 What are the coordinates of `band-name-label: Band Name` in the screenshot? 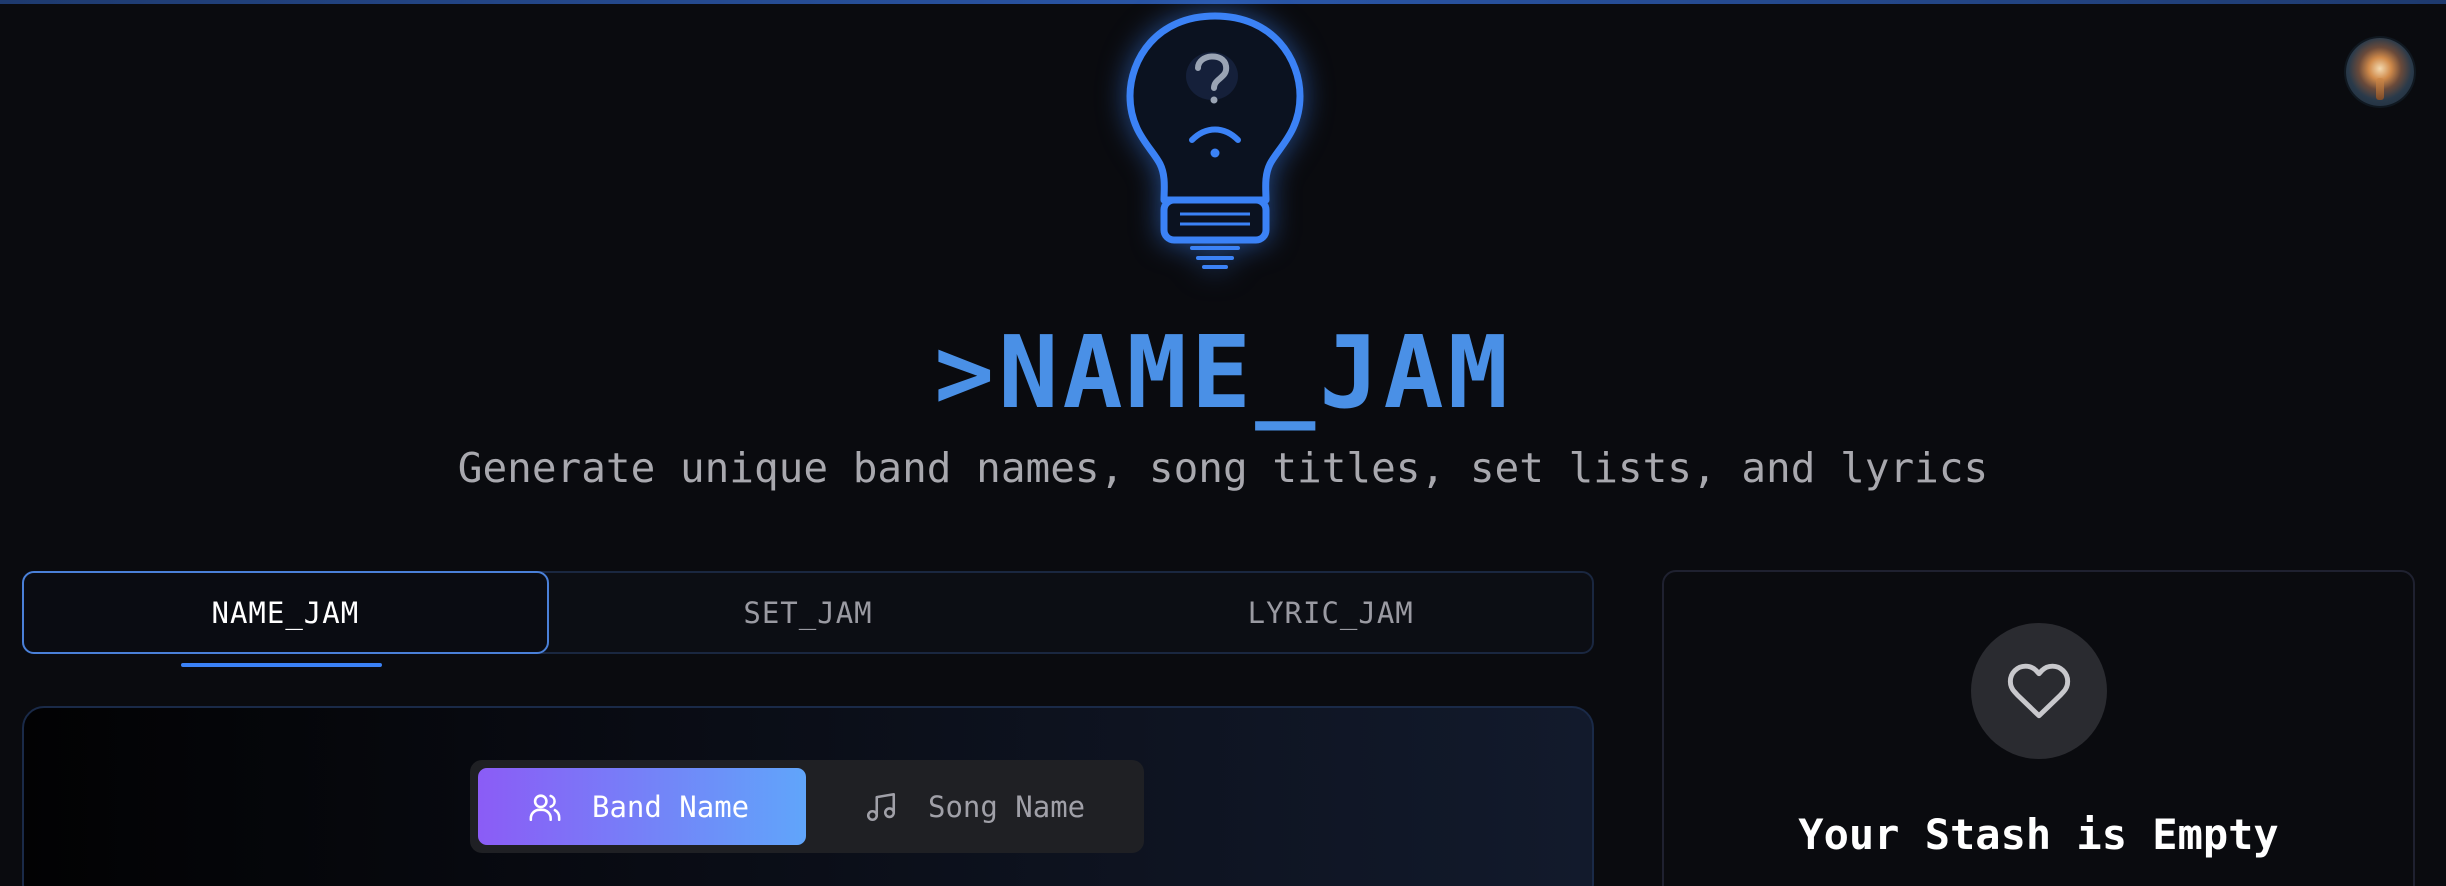 It's located at (671, 806).